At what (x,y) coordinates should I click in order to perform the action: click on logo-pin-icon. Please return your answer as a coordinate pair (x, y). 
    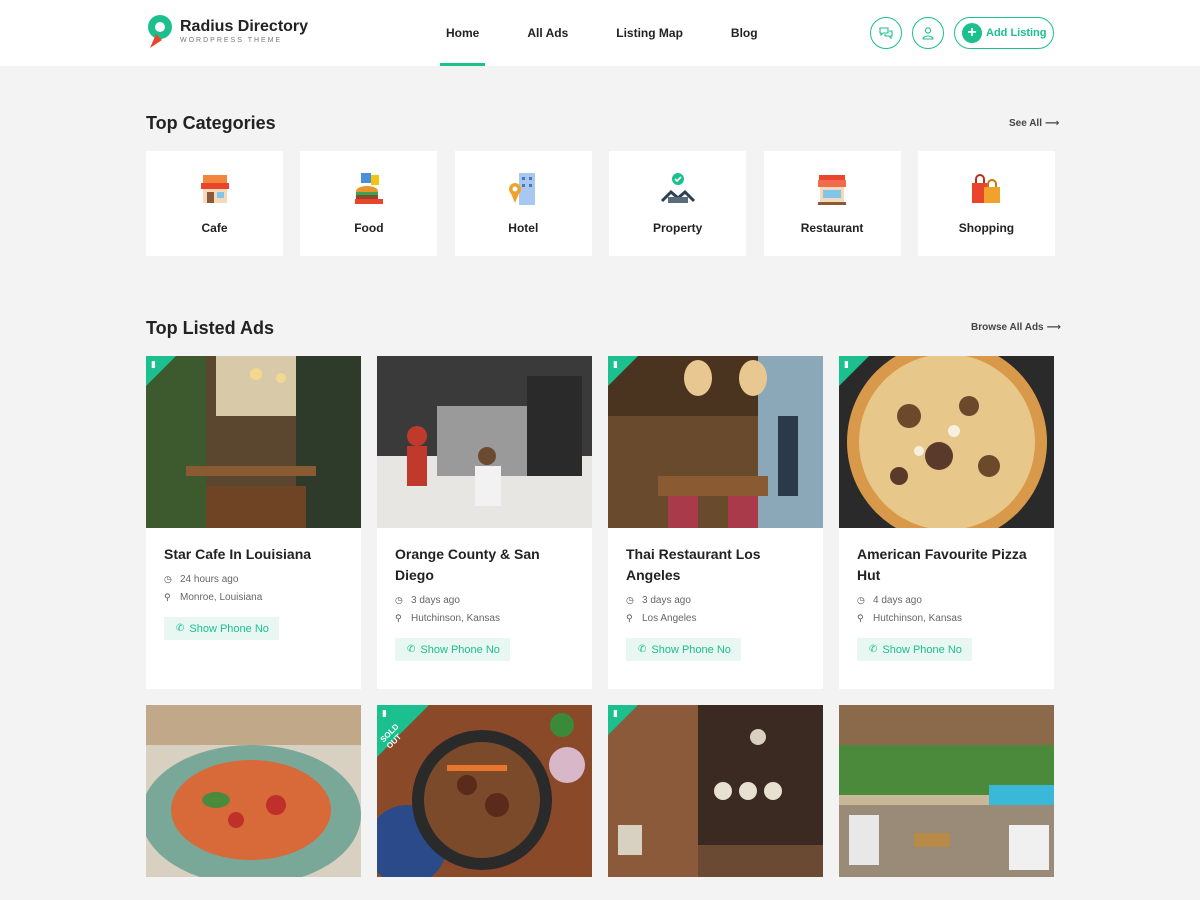
    Looking at the image, I should click on (160, 32).